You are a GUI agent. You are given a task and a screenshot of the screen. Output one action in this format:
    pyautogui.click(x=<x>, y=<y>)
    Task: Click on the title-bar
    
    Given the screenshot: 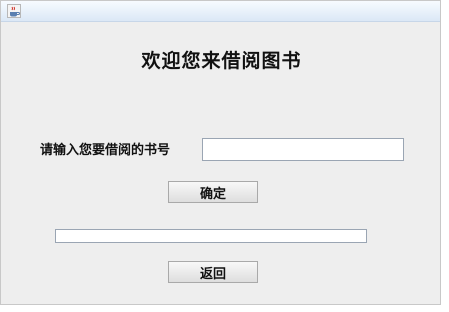 What is the action you would take?
    pyautogui.click(x=220, y=11)
    